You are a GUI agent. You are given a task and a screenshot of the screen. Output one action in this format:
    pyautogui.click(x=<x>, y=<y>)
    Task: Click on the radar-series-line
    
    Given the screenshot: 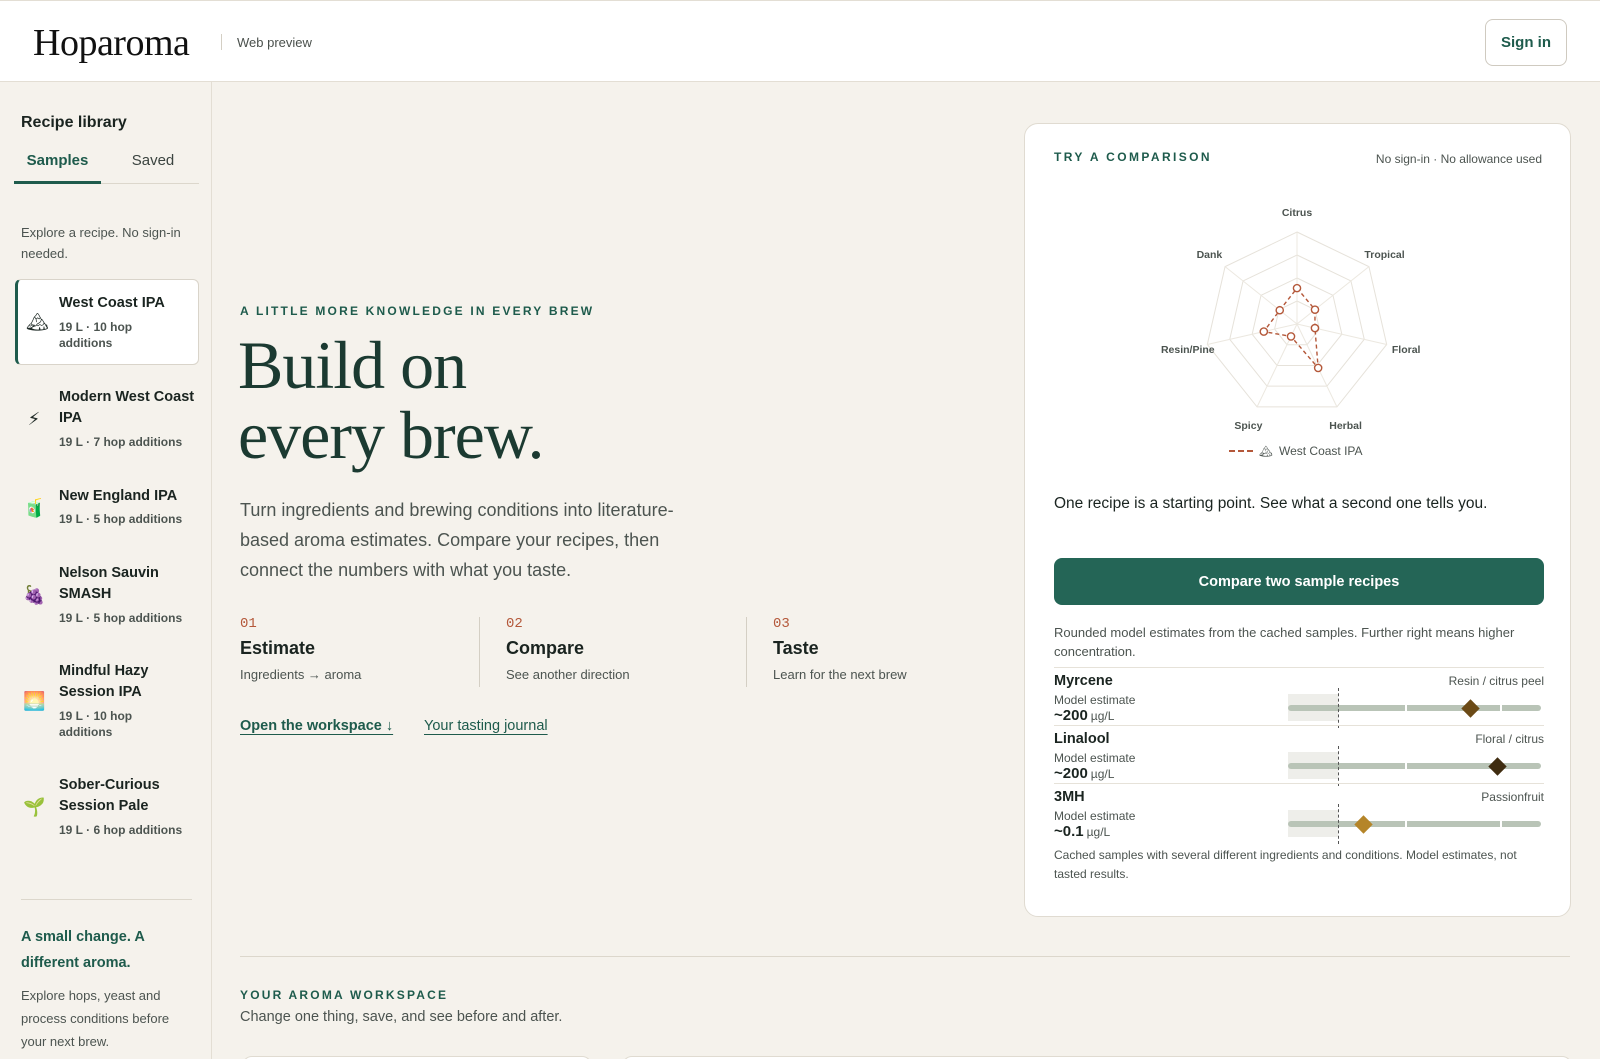 What is the action you would take?
    pyautogui.click(x=1291, y=329)
    